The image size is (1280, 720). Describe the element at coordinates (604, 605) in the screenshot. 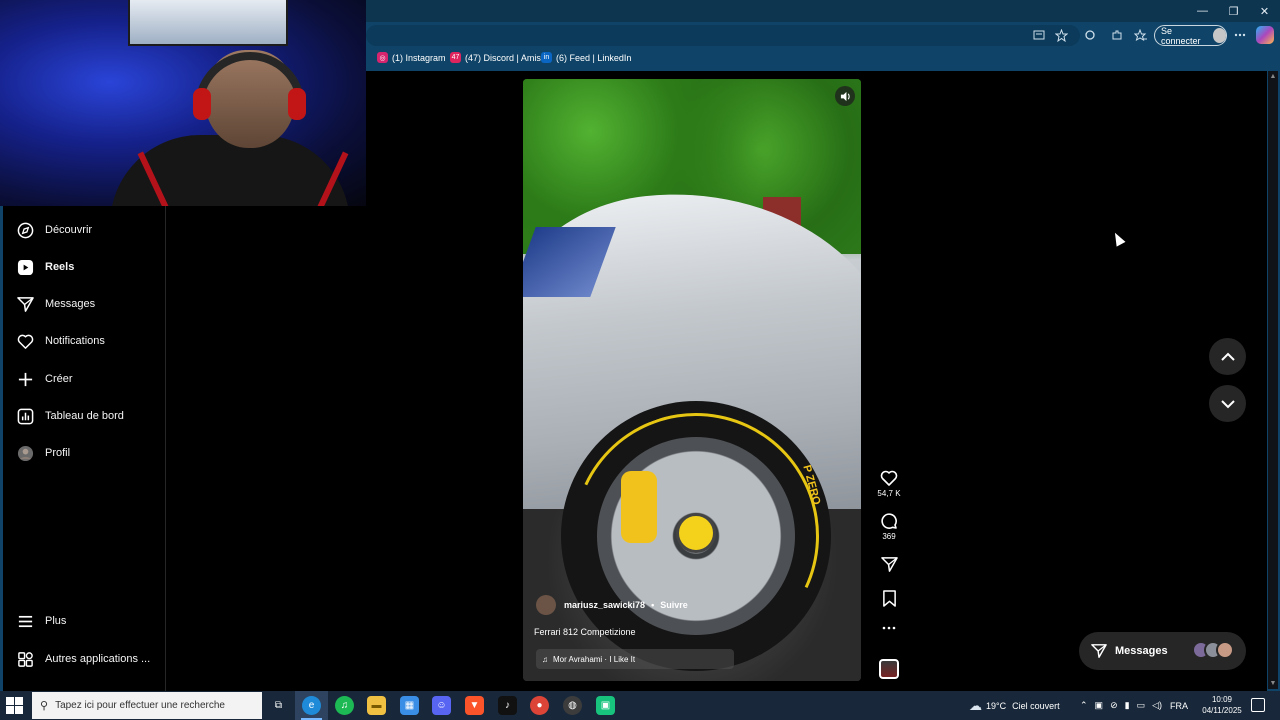

I see `author-username: mariusz_sawicki78` at that location.